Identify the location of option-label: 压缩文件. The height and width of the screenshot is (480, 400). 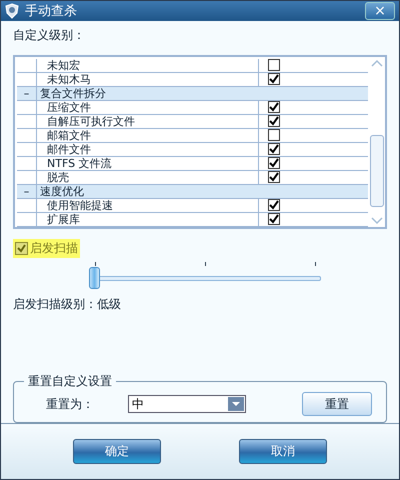
(69, 107).